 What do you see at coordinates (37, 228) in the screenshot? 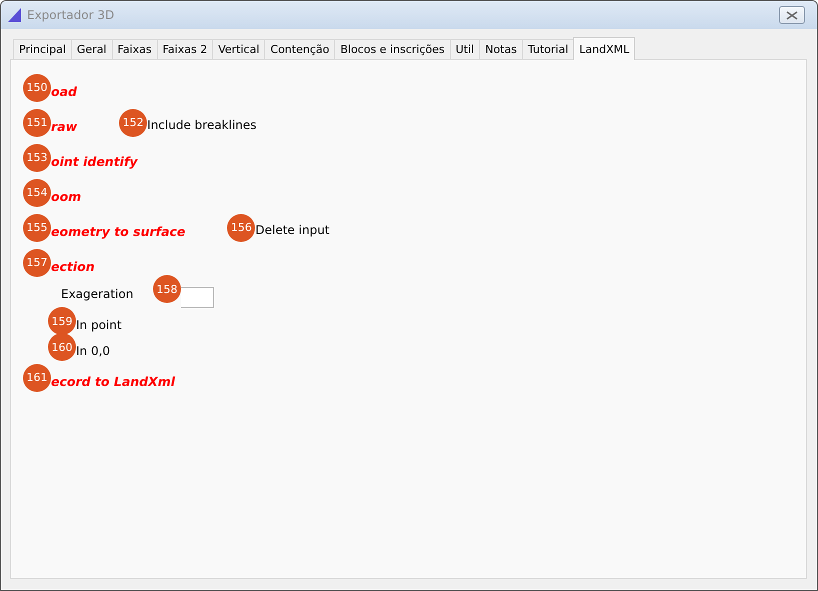
I see `number-badge: 155` at bounding box center [37, 228].